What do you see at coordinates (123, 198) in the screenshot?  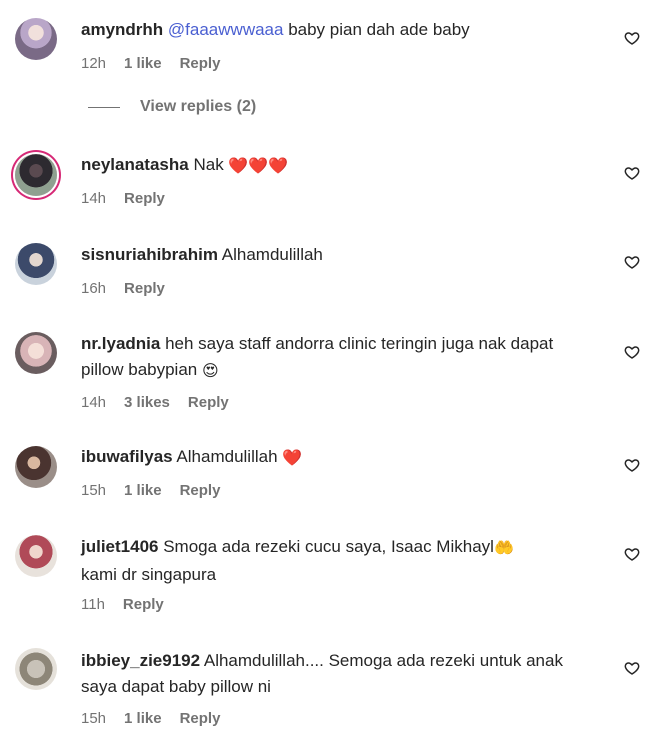 I see `comment-meta: 14h Reply` at bounding box center [123, 198].